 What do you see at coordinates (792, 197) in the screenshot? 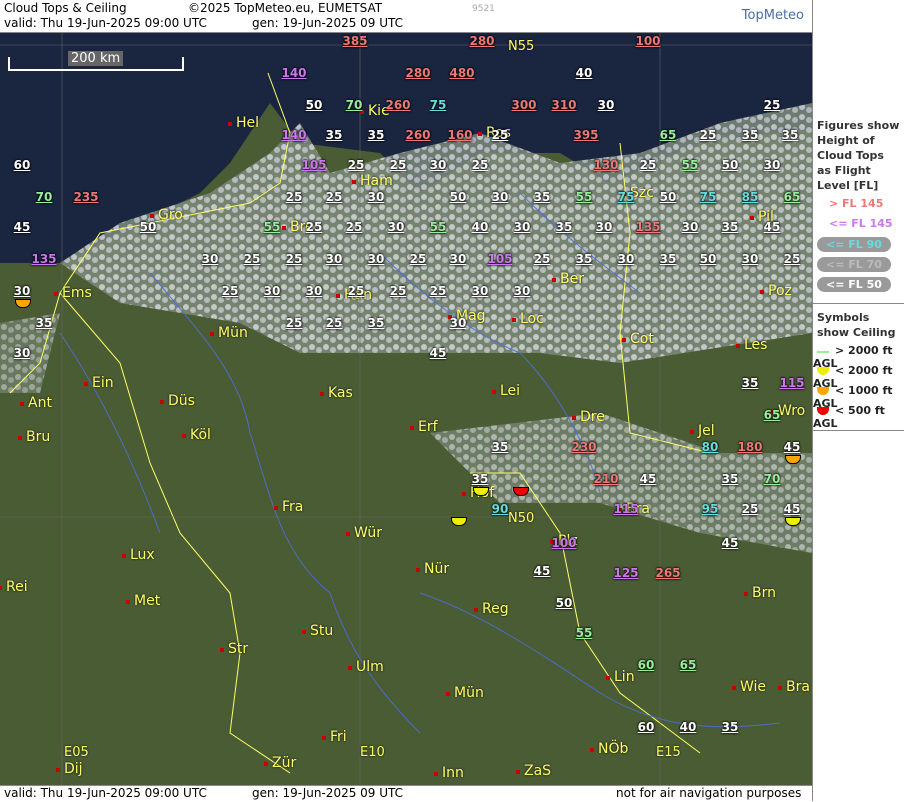
I see `cloud-top-label: 65` at bounding box center [792, 197].